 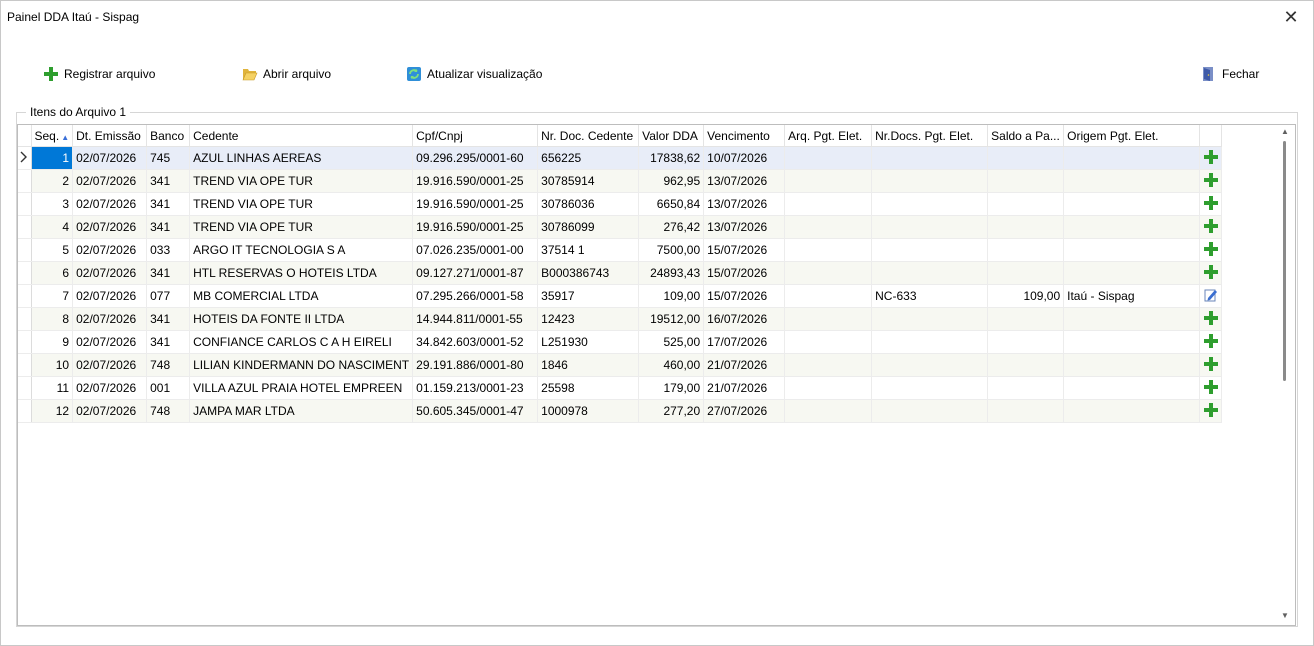 What do you see at coordinates (52, 227) in the screenshot?
I see `cell-seq: 4` at bounding box center [52, 227].